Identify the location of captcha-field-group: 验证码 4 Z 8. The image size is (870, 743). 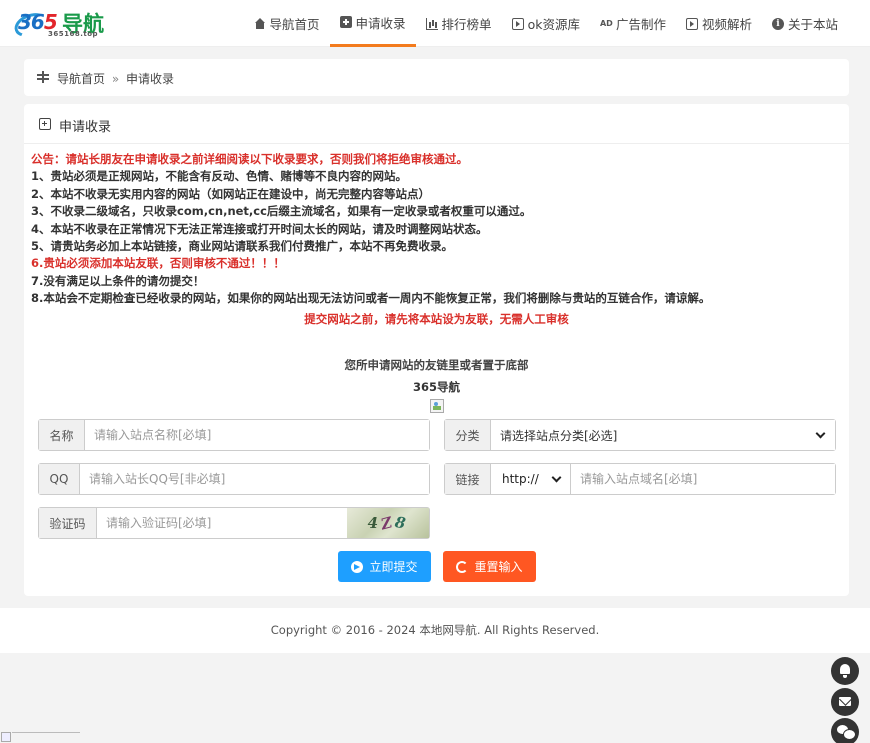
(234, 523).